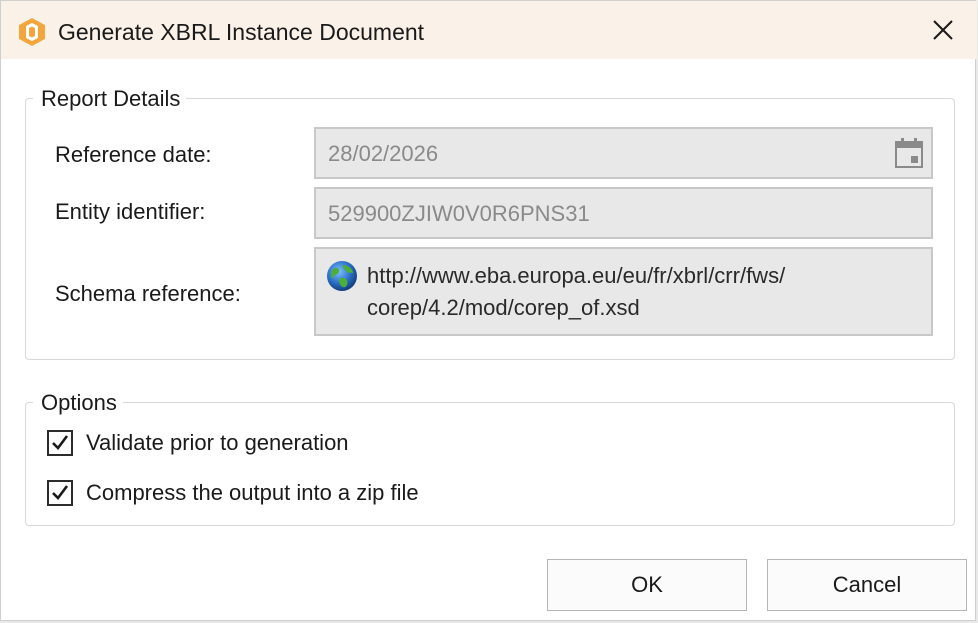  What do you see at coordinates (241, 32) in the screenshot?
I see `dialog-title: Generate XBRL Instance Document` at bounding box center [241, 32].